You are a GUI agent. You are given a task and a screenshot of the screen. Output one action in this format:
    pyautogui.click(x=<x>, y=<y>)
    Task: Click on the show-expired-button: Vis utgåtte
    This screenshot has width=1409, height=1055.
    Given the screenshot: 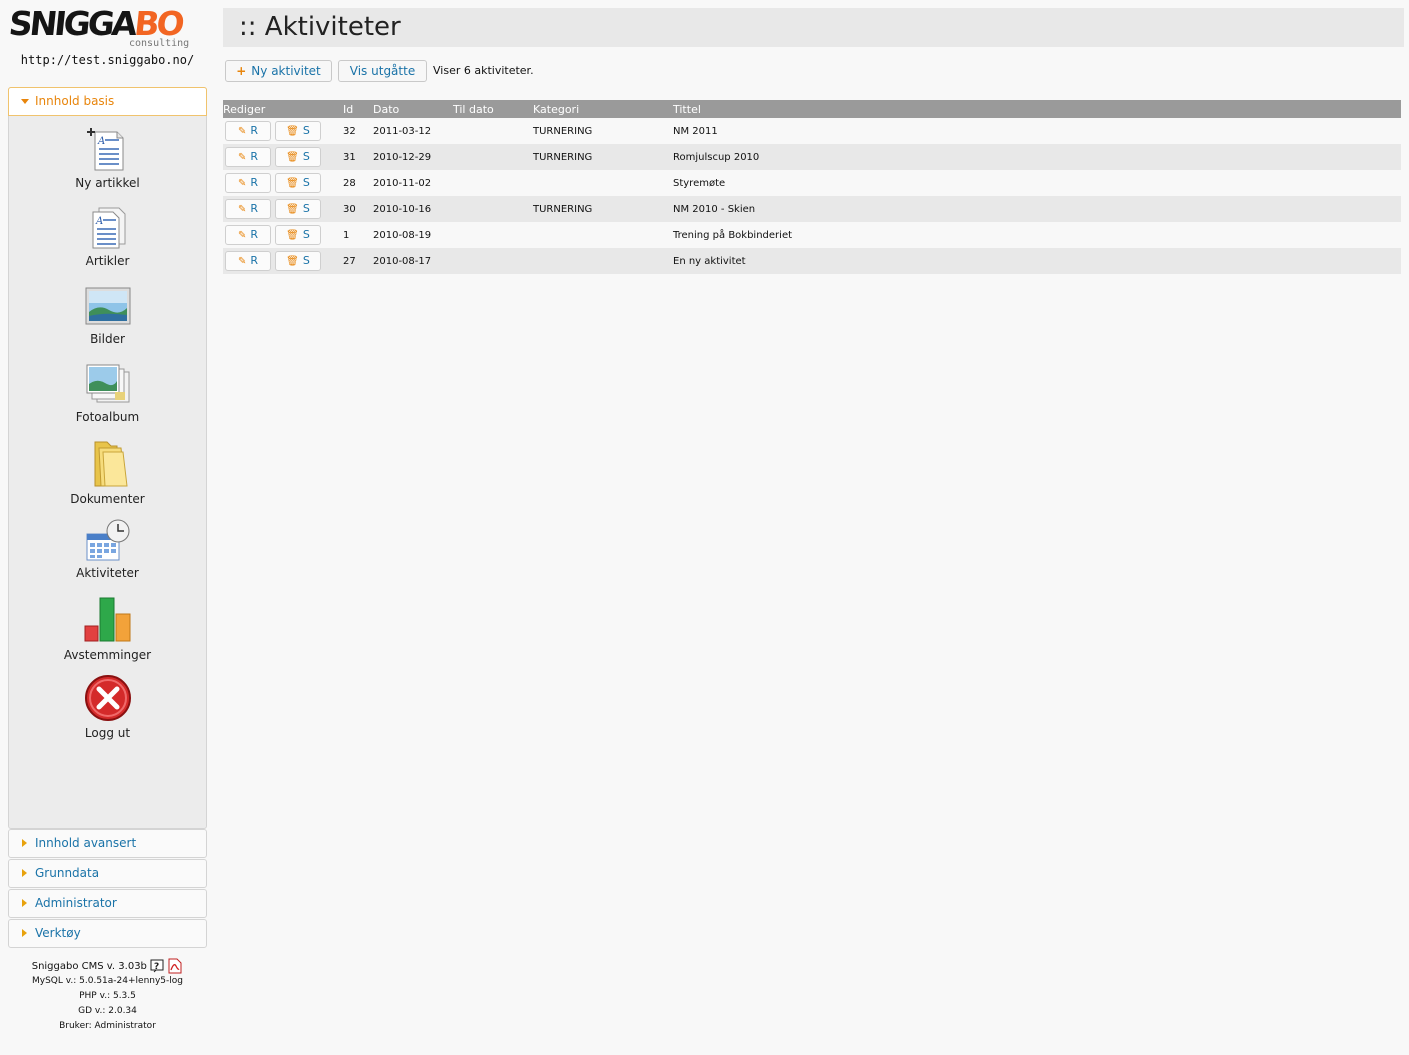 What is the action you would take?
    pyautogui.click(x=382, y=71)
    